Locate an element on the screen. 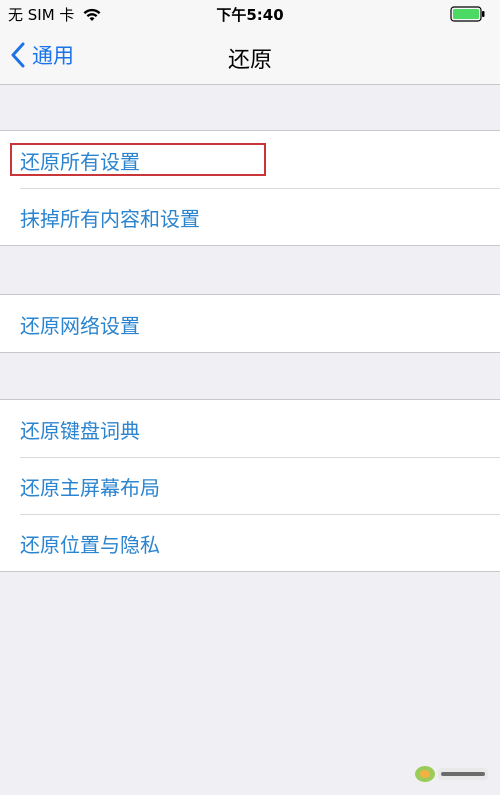  reset-keyboard-dictionary-item: 还原键盘词典 is located at coordinates (250, 428).